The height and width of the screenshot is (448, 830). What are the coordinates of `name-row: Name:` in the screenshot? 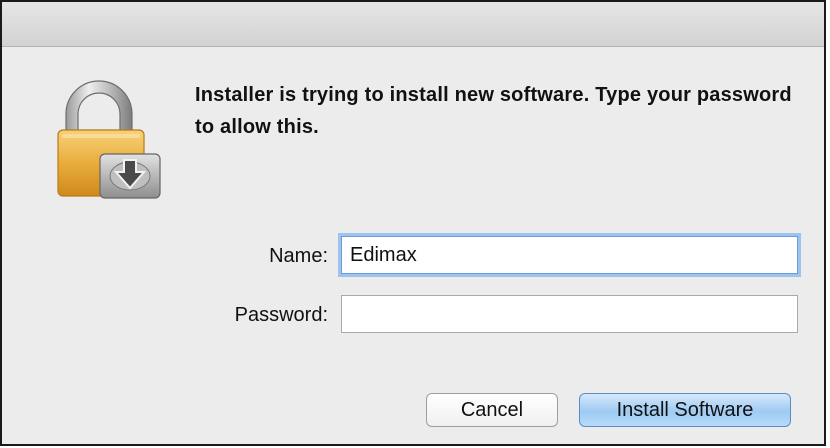 It's located at (413, 256).